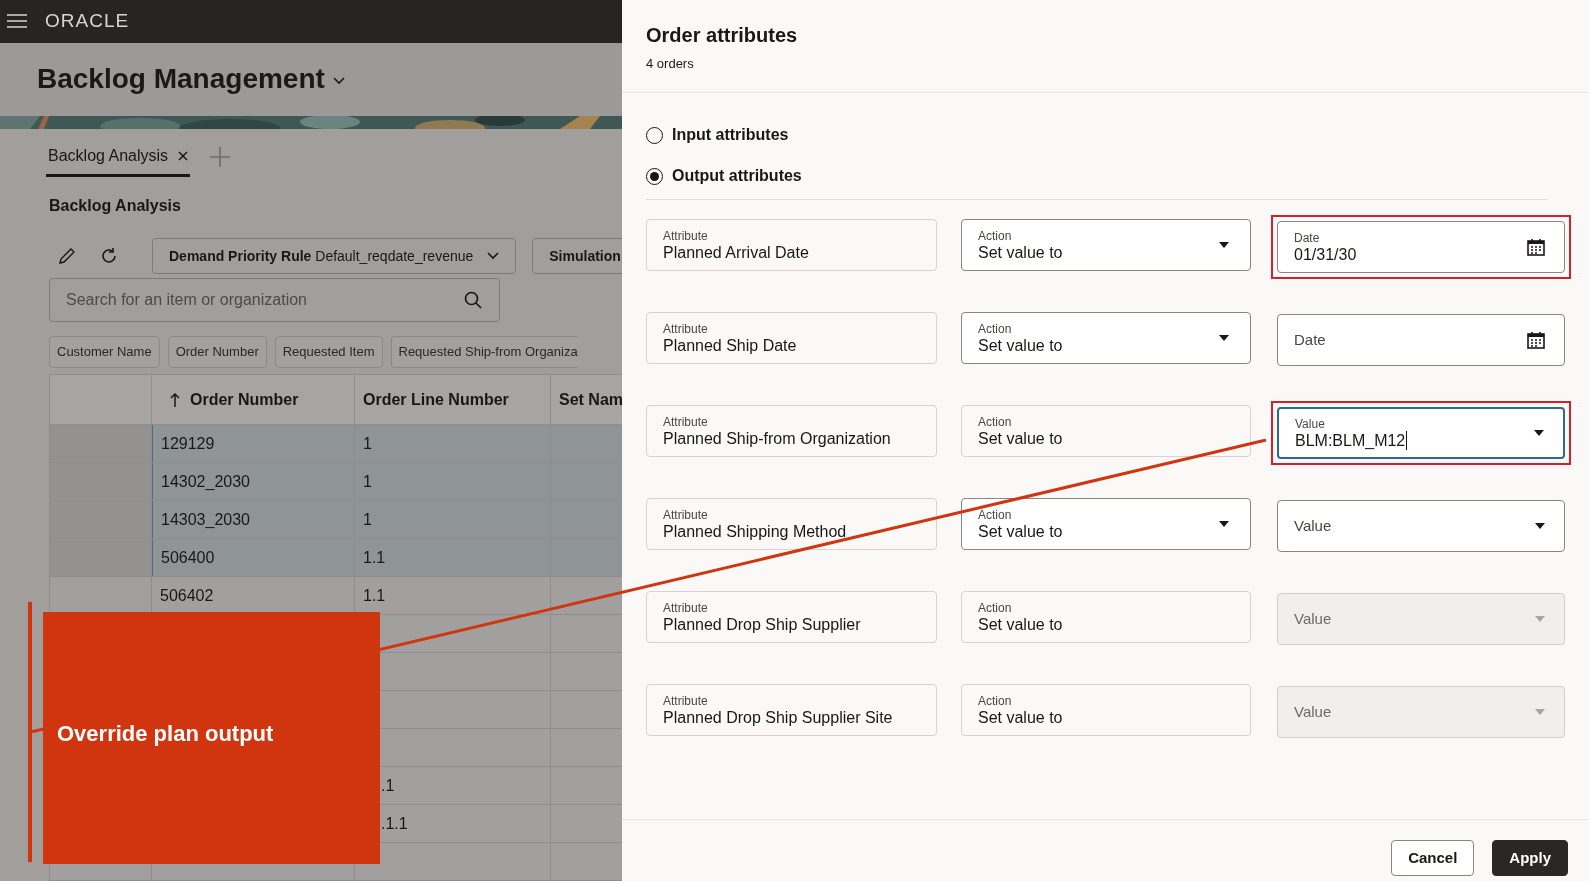 The height and width of the screenshot is (881, 1589). I want to click on attribute-field: Attribute Planned Ship Date, so click(791, 338).